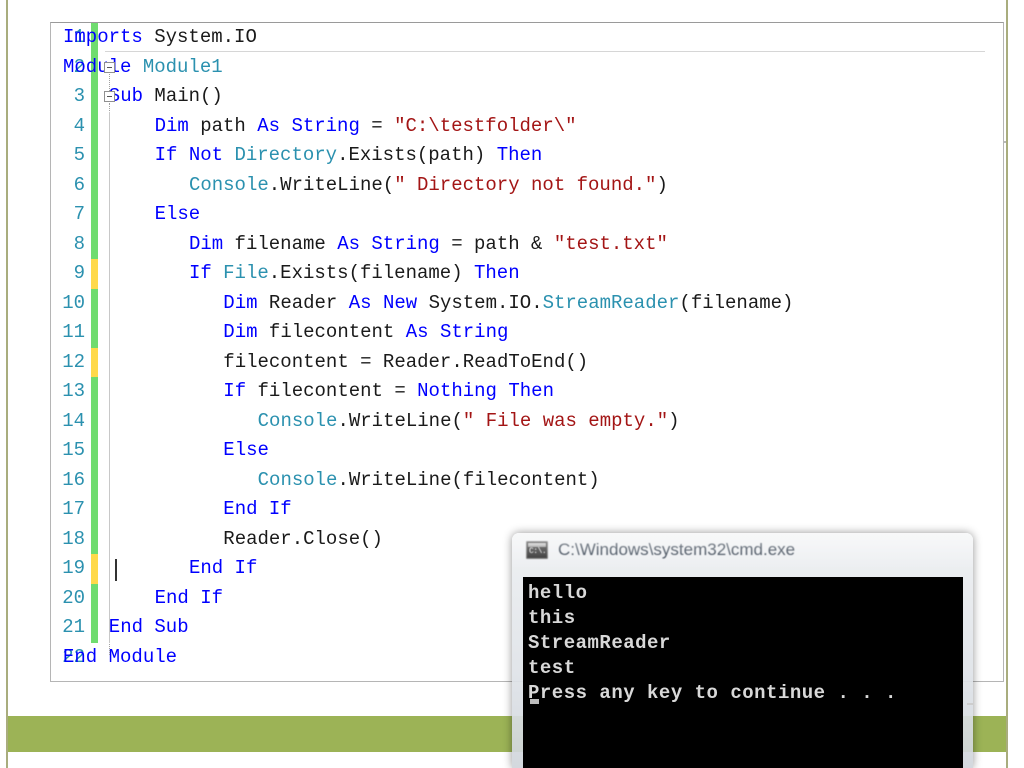 This screenshot has width=1024, height=768. Describe the element at coordinates (73, 302) in the screenshot. I see `line-number: 10` at that location.